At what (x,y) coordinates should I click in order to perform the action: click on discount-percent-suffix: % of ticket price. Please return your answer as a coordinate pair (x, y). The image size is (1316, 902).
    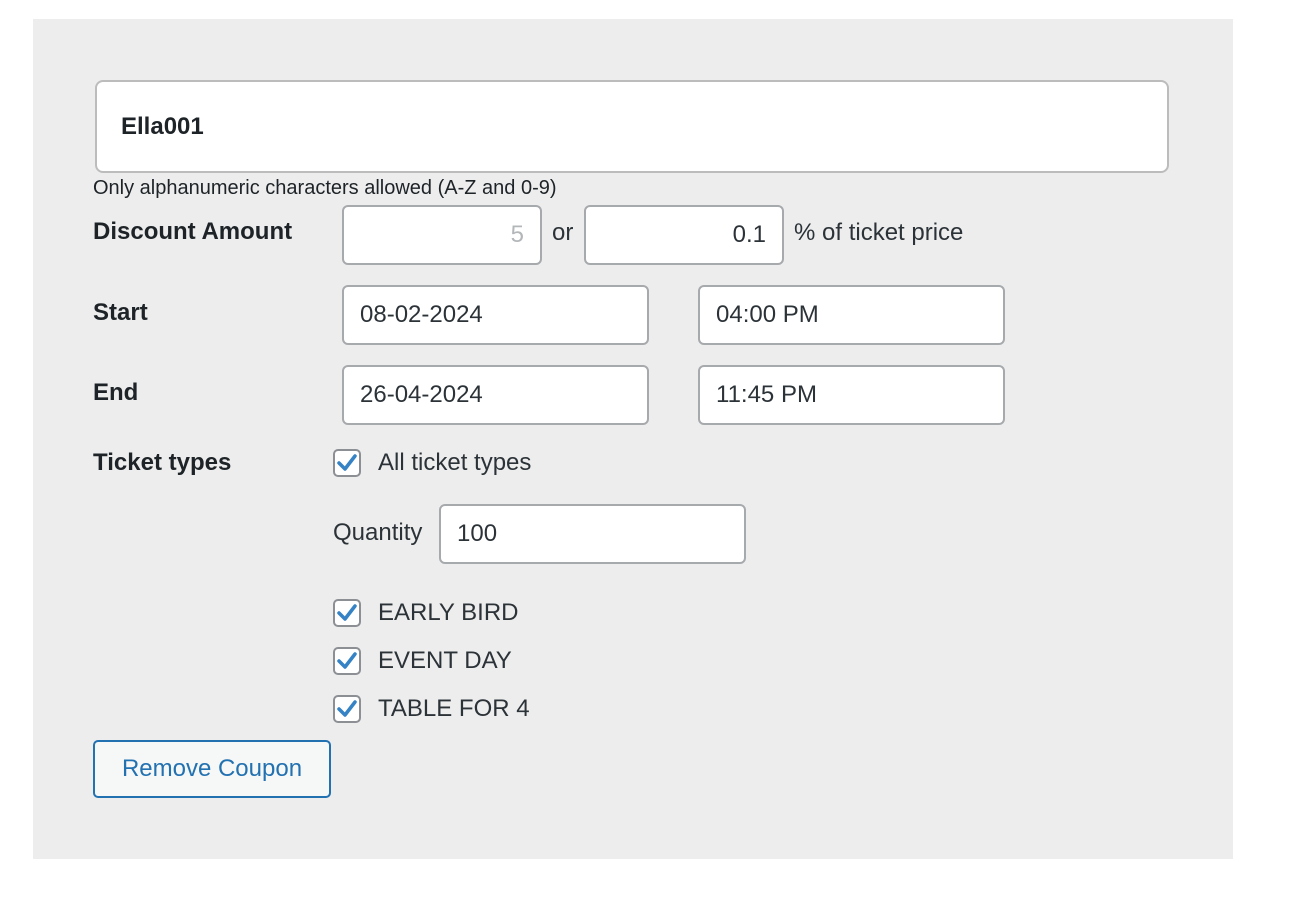
    Looking at the image, I should click on (879, 232).